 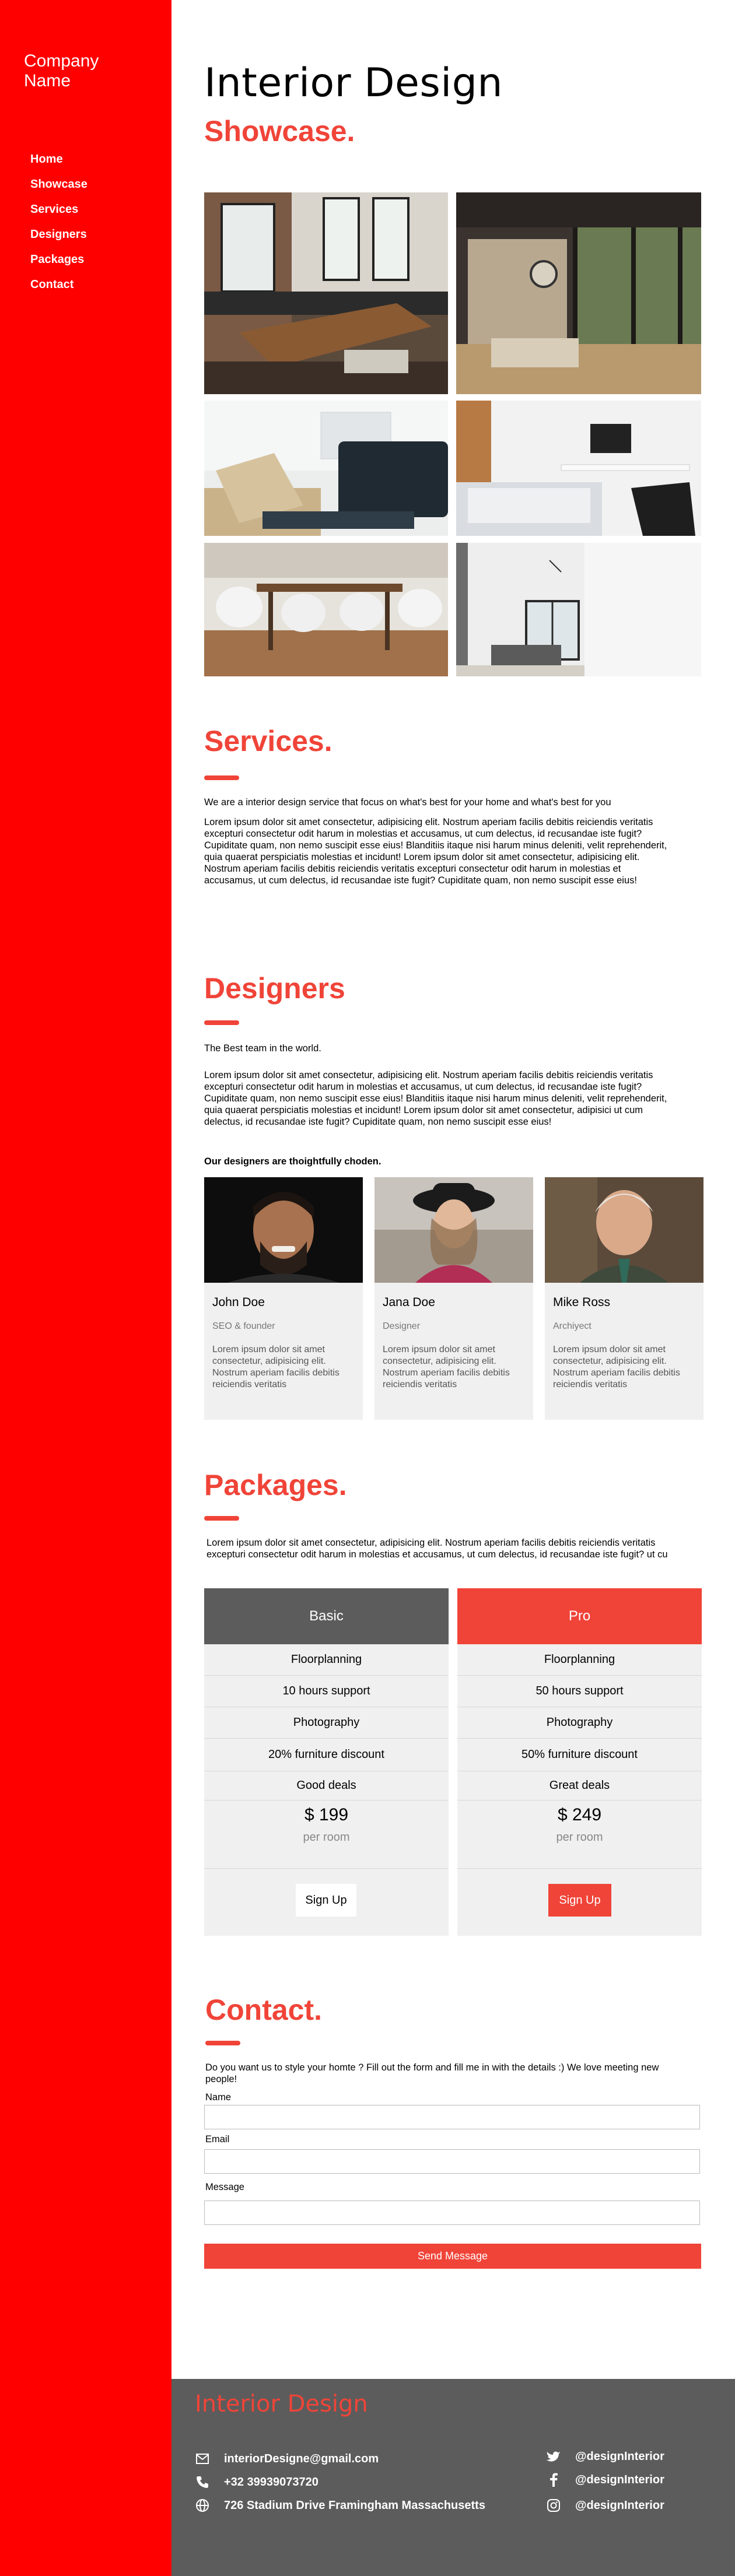 I want to click on nav-link-packages: Packages, so click(x=57, y=259).